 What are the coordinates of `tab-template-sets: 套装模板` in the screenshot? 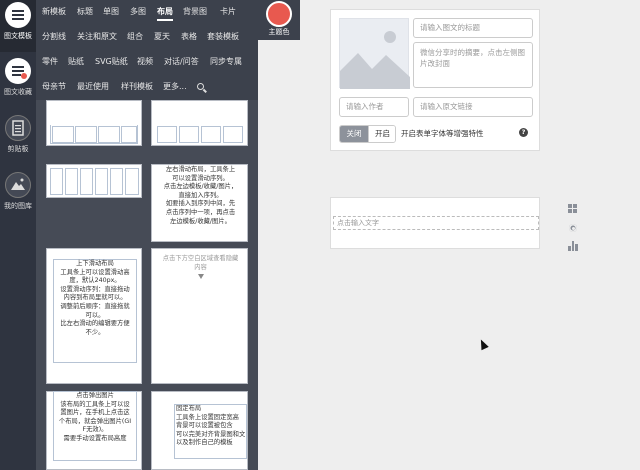 It's located at (223, 37).